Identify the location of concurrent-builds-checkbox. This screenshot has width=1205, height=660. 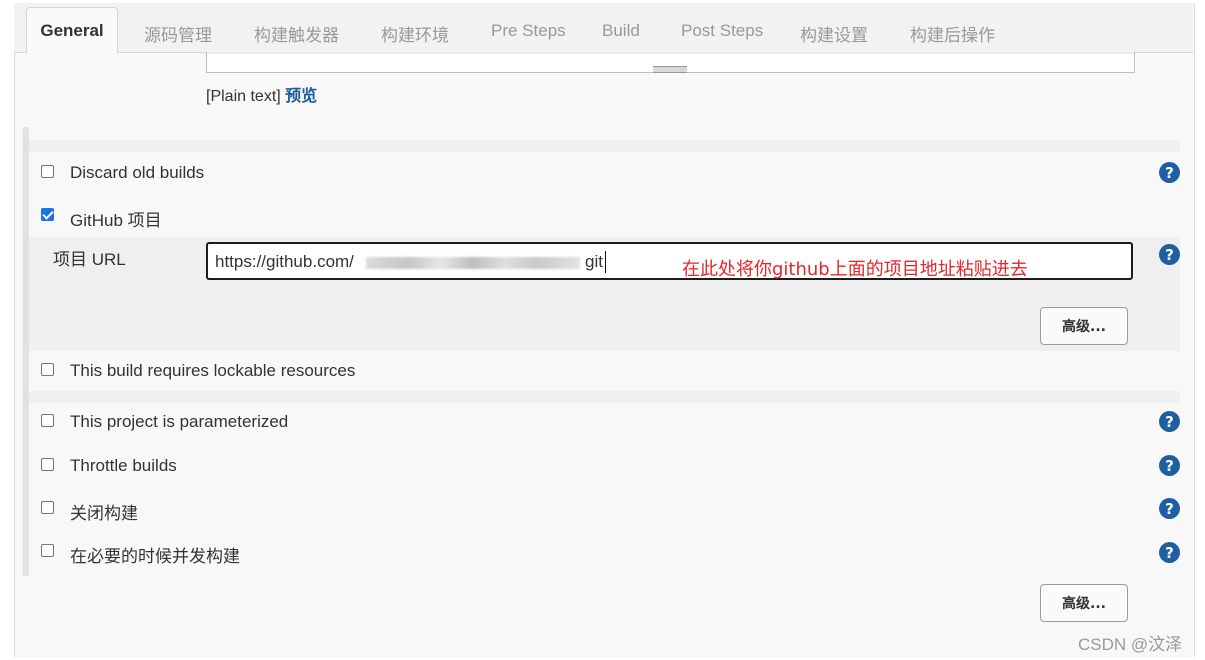
(47, 550).